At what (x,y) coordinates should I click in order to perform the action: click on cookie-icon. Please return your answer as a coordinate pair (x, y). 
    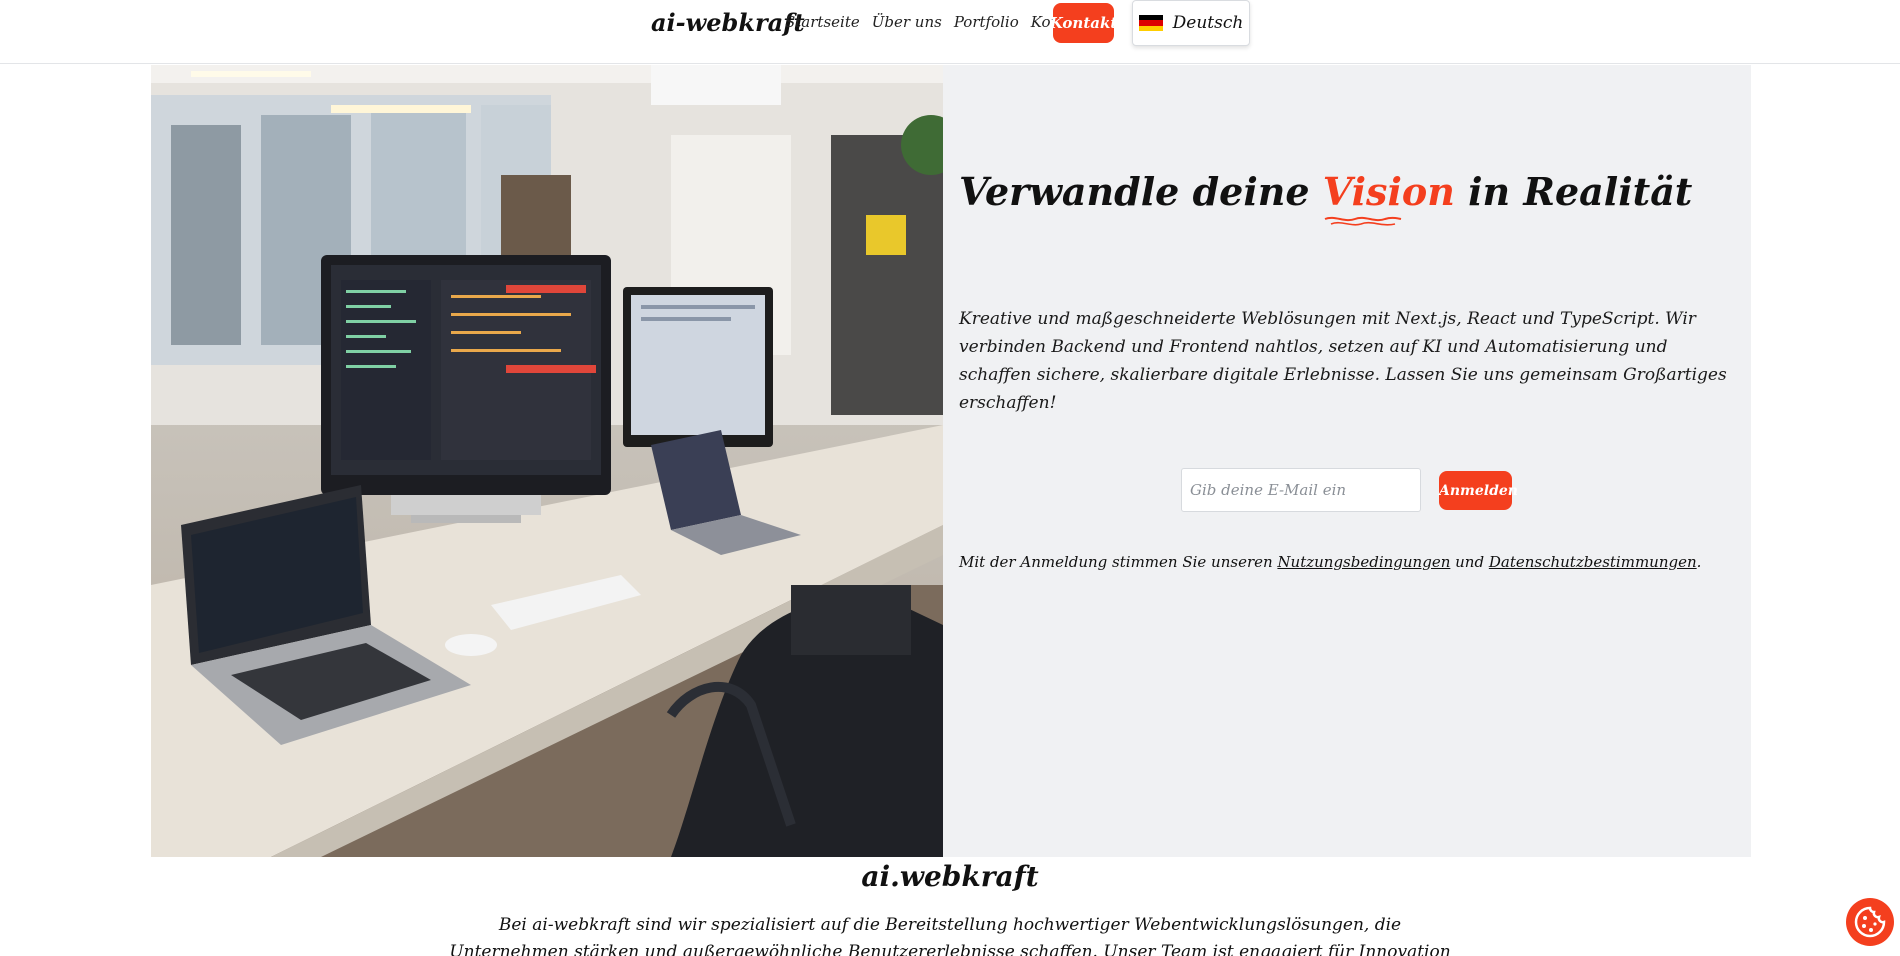
    Looking at the image, I should click on (1870, 922).